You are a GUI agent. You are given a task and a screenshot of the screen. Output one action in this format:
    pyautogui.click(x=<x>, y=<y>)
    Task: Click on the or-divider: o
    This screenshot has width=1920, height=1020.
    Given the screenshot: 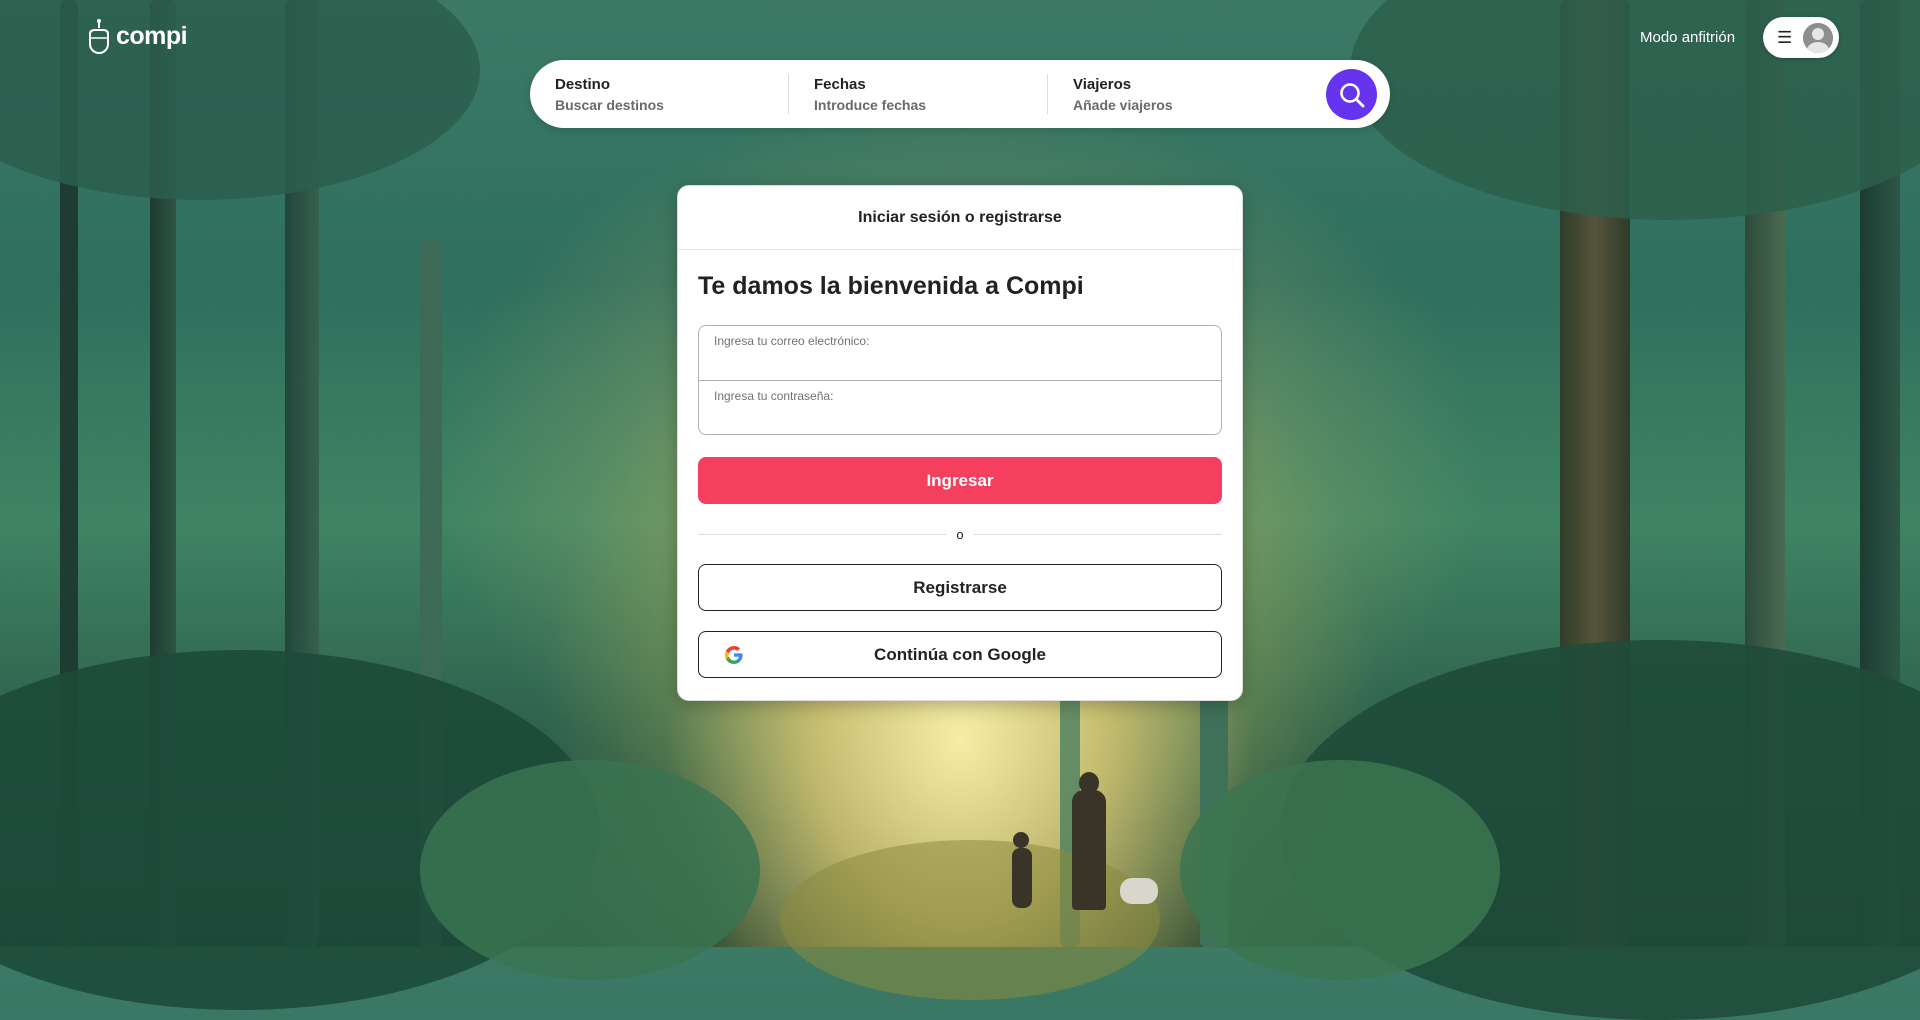 What is the action you would take?
    pyautogui.click(x=960, y=534)
    